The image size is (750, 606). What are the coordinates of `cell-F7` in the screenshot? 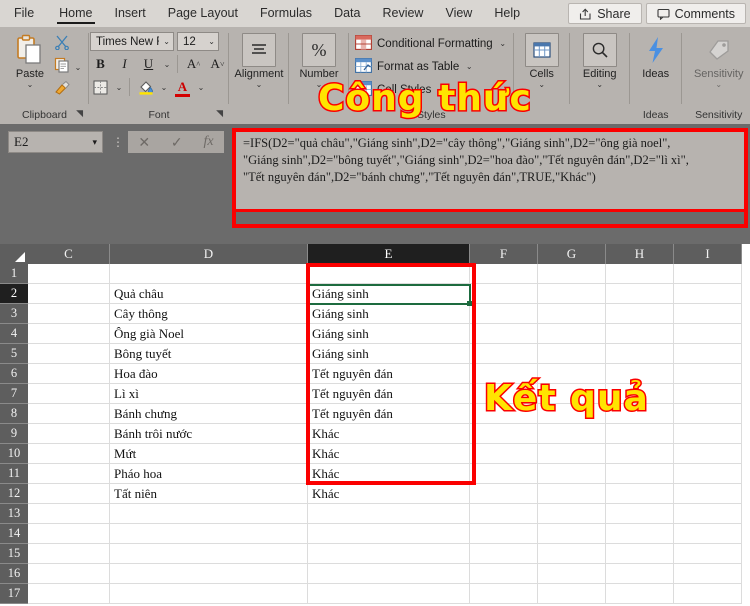 It's located at (504, 394).